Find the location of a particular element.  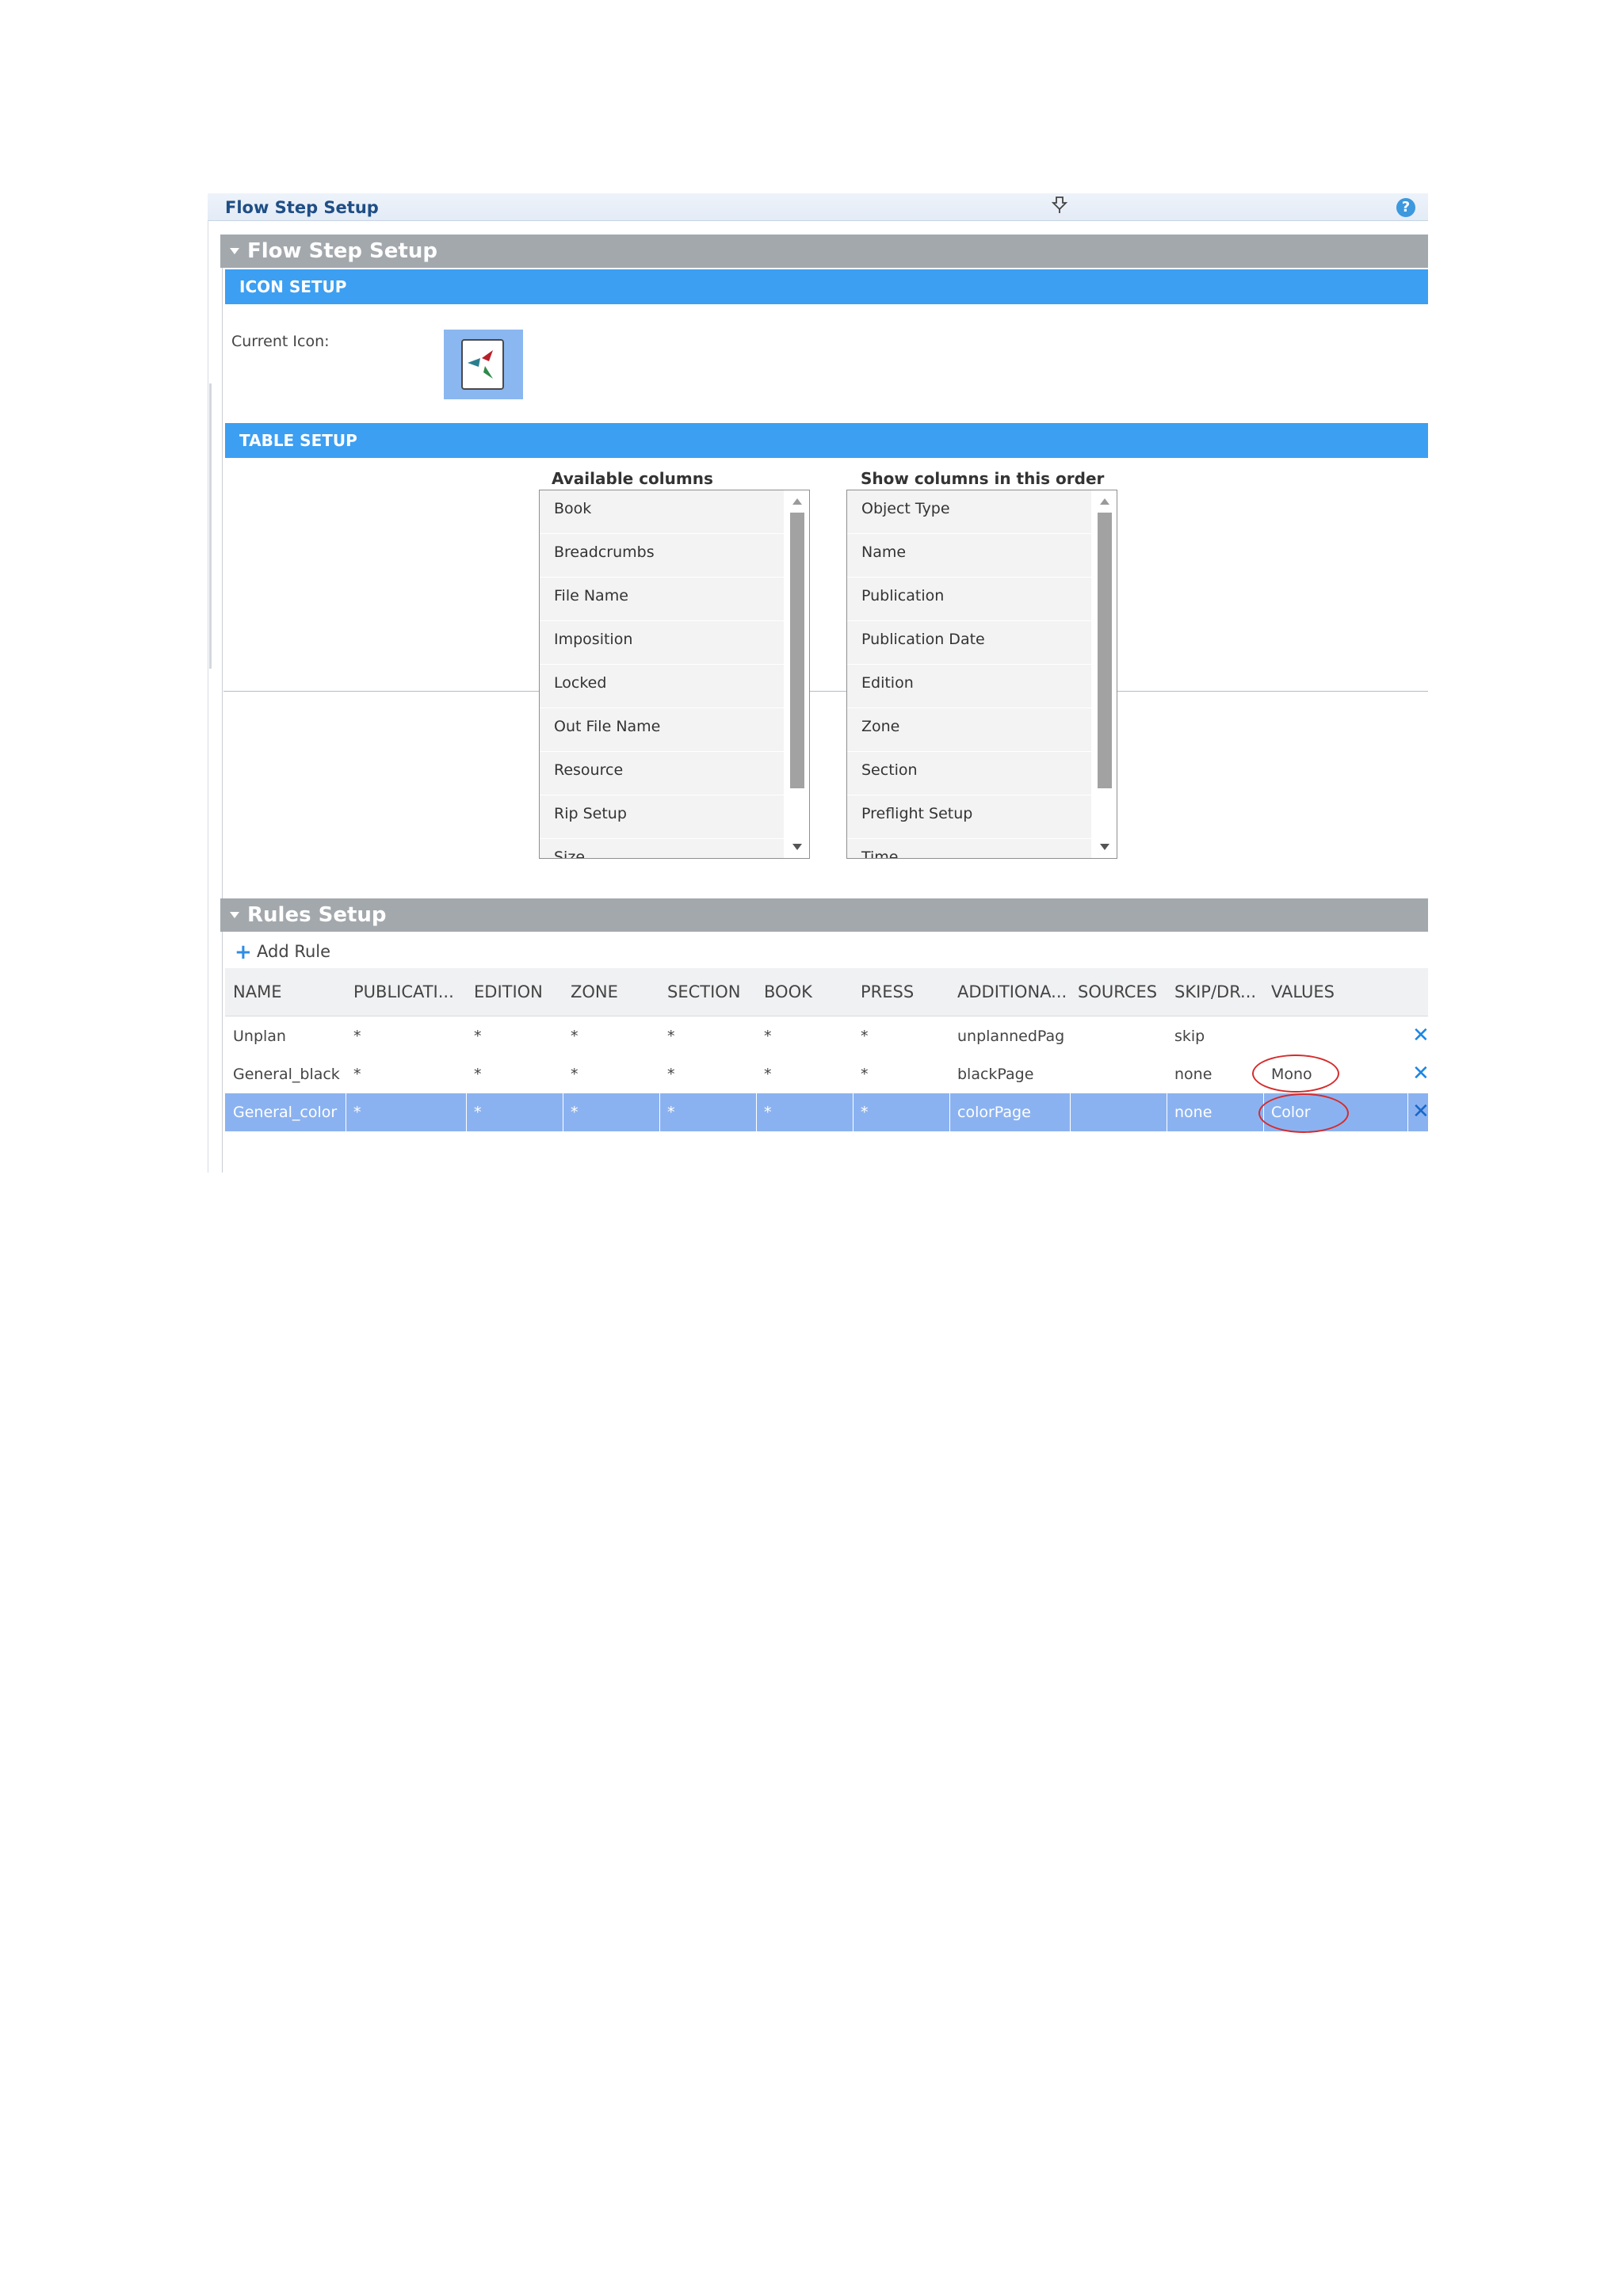

list-item: Publication Date is located at coordinates (969, 643).